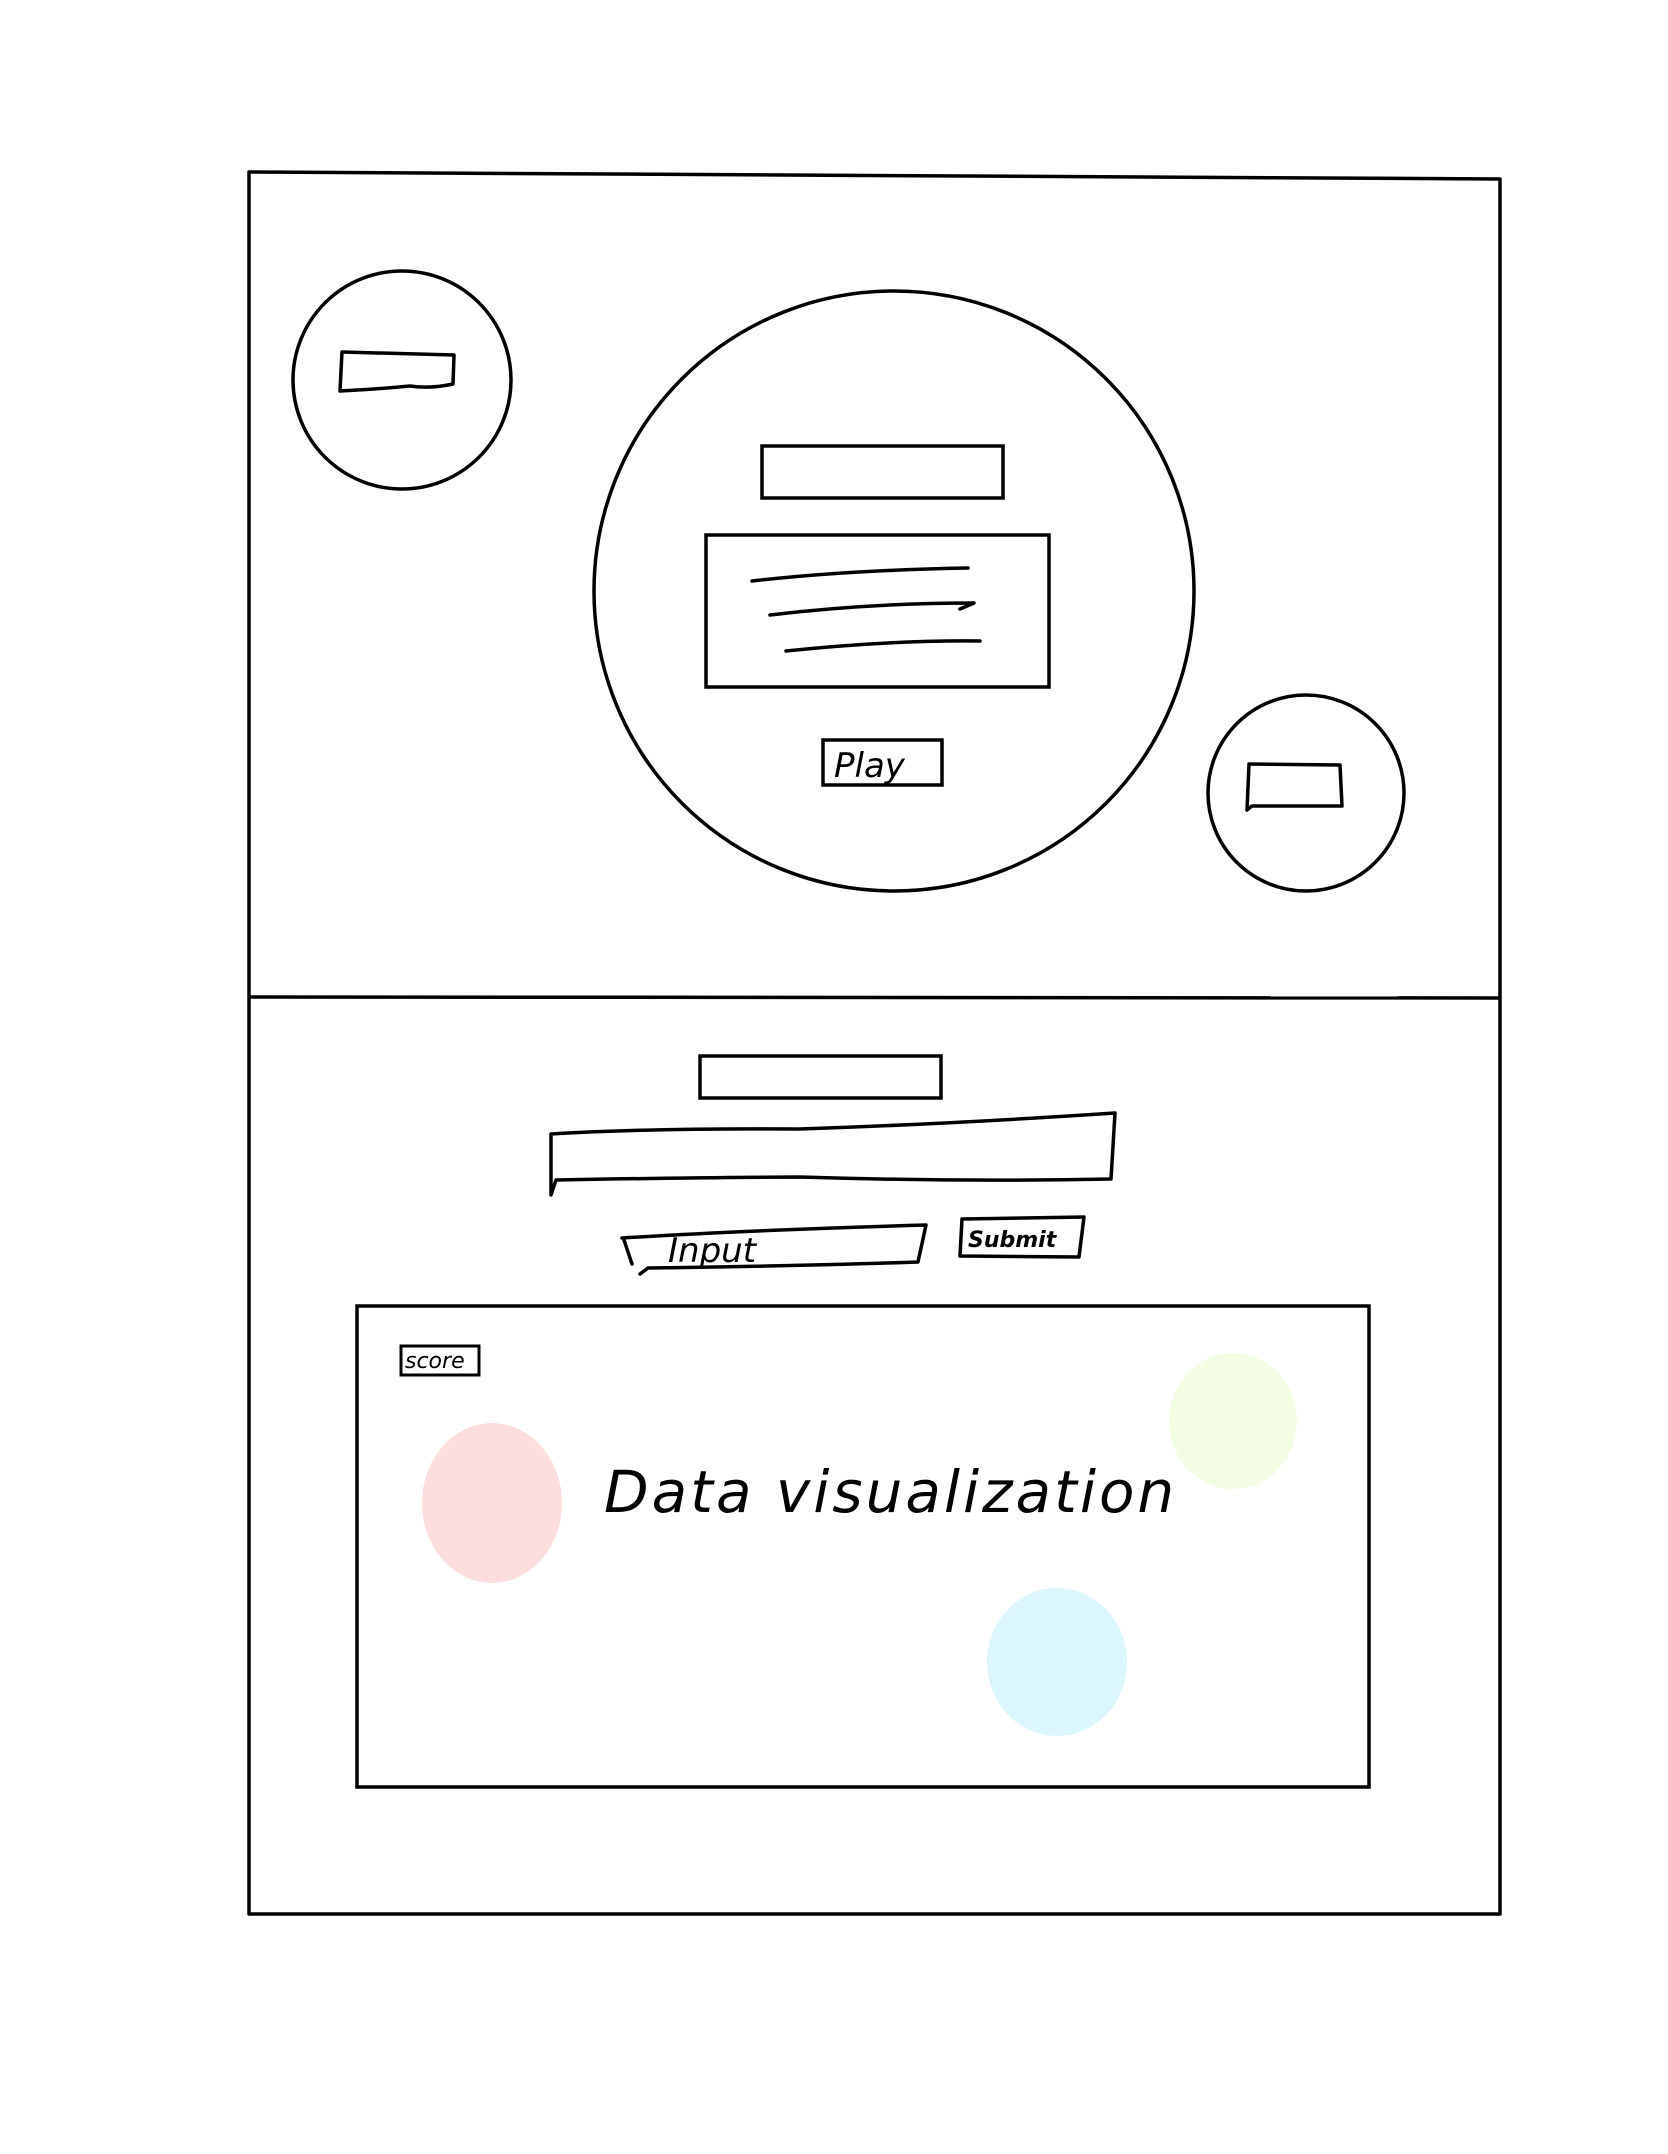  I want to click on play-button: Play, so click(882, 762).